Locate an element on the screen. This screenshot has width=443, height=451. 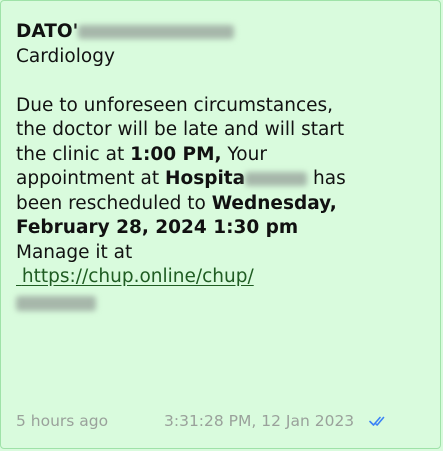
manage-link-line: https://chup.online/chup/ is located at coordinates (222, 277).